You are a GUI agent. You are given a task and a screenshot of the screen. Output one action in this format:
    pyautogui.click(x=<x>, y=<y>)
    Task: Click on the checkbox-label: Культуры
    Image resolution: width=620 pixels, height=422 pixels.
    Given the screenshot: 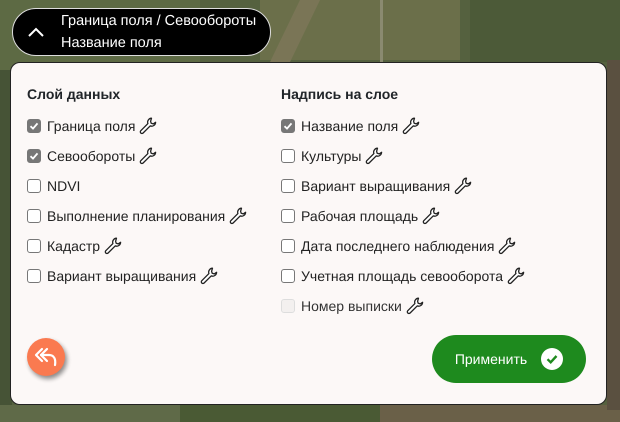 What is the action you would take?
    pyautogui.click(x=331, y=156)
    